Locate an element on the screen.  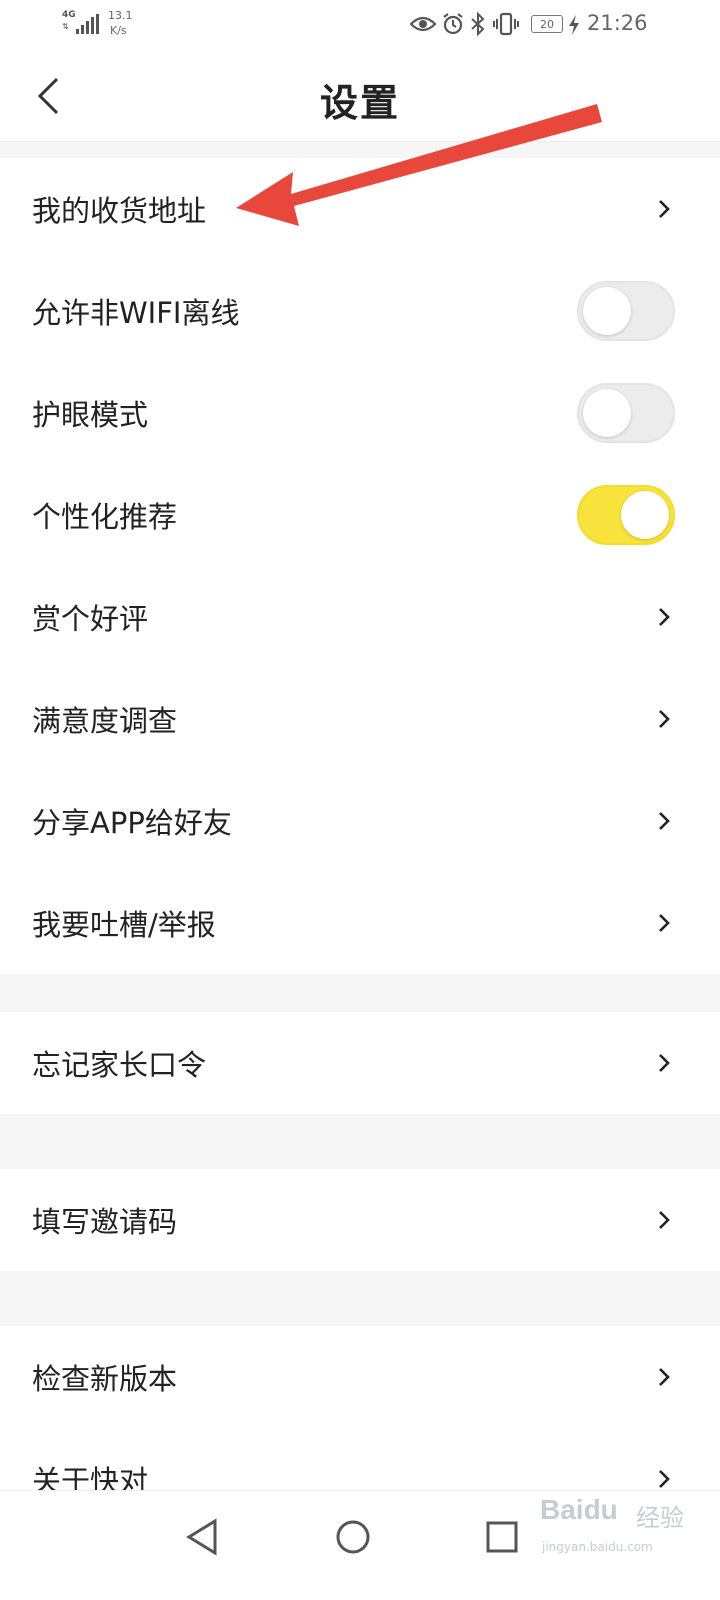
watermark-brand: Baidu is located at coordinates (579, 1509).